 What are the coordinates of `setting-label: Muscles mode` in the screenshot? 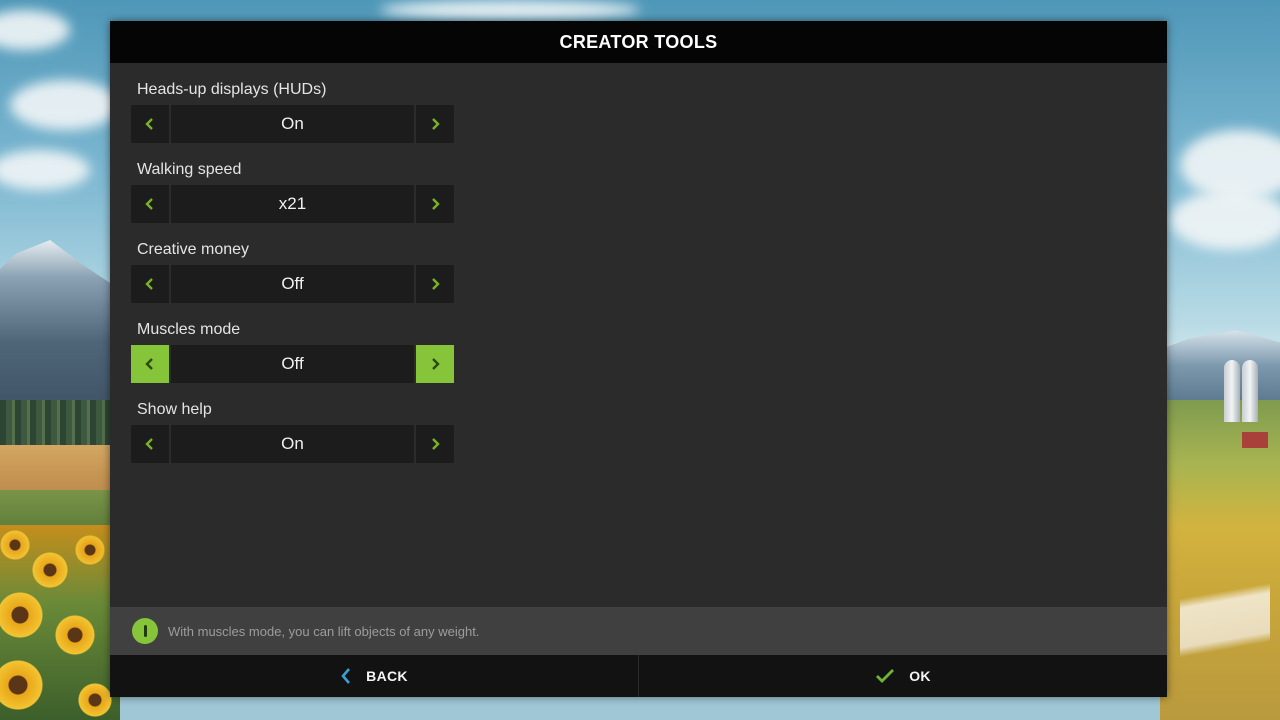 It's located at (189, 329).